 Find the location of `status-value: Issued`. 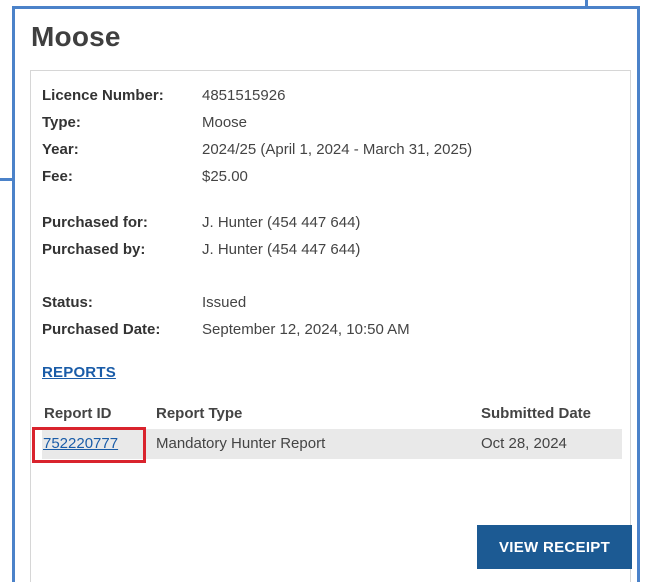

status-value: Issued is located at coordinates (224, 302).